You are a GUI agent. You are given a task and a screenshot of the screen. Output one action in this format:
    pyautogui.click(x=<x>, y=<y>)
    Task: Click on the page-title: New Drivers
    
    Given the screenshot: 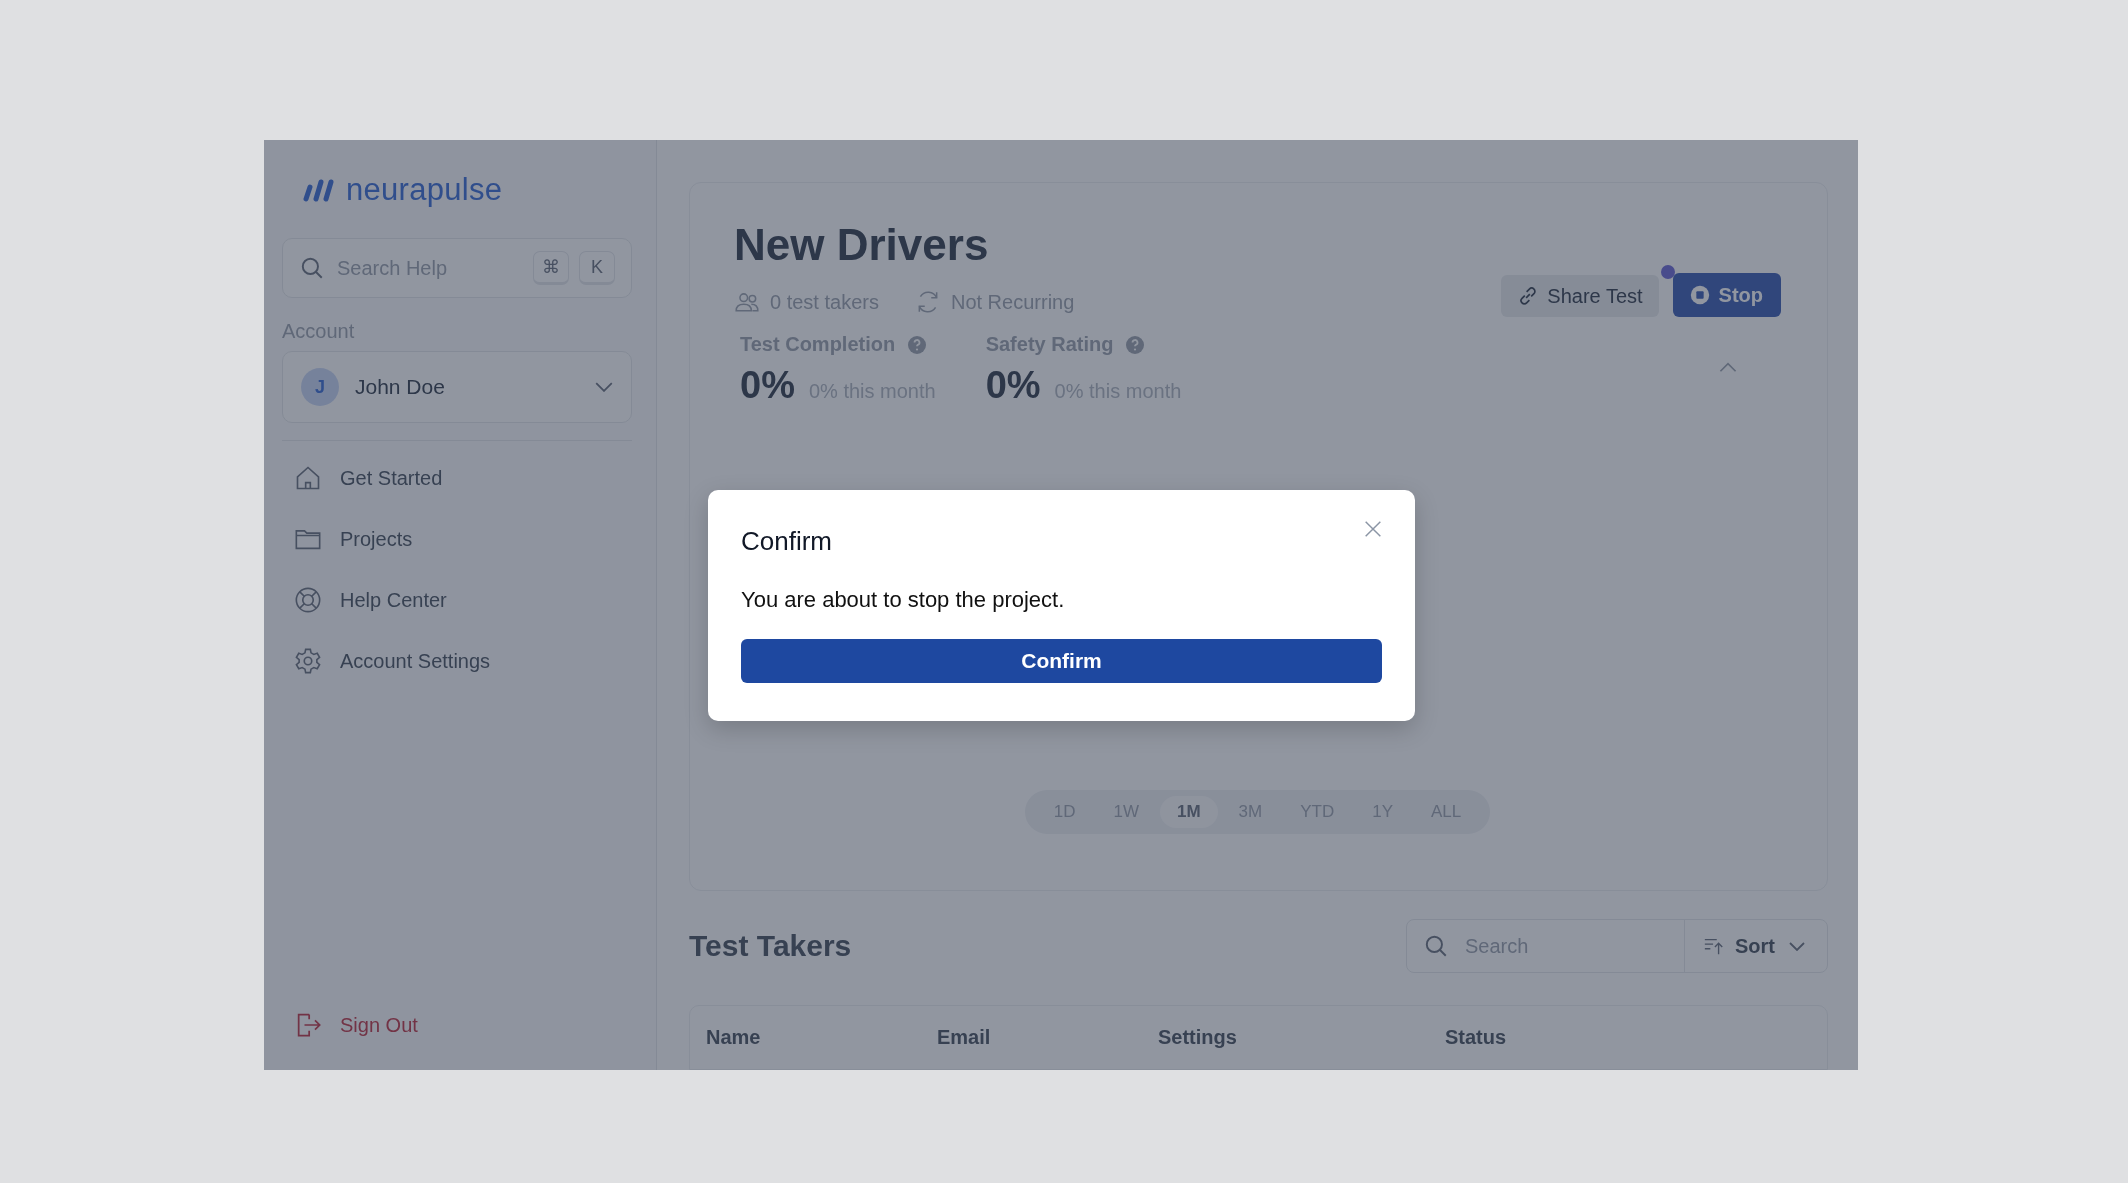 What is the action you would take?
    pyautogui.click(x=862, y=245)
    